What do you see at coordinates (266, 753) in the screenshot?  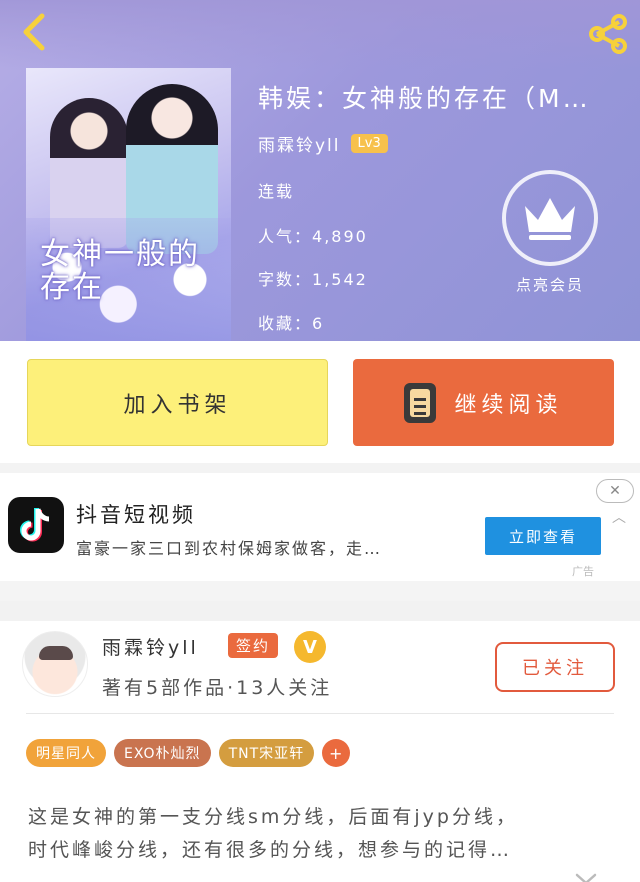 I see `tag-item: TNT宋亚轩` at bounding box center [266, 753].